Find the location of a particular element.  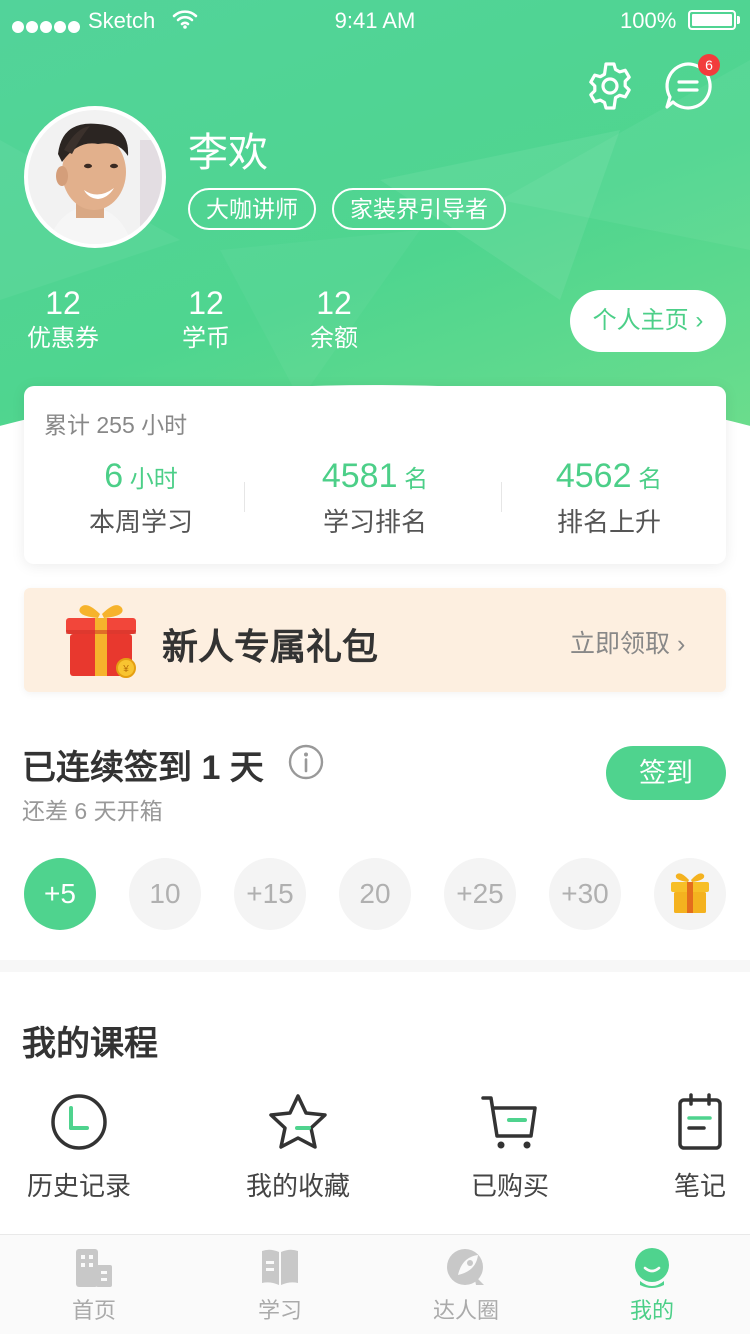

stat-study-coins: 12 学币 is located at coordinates (206, 320).